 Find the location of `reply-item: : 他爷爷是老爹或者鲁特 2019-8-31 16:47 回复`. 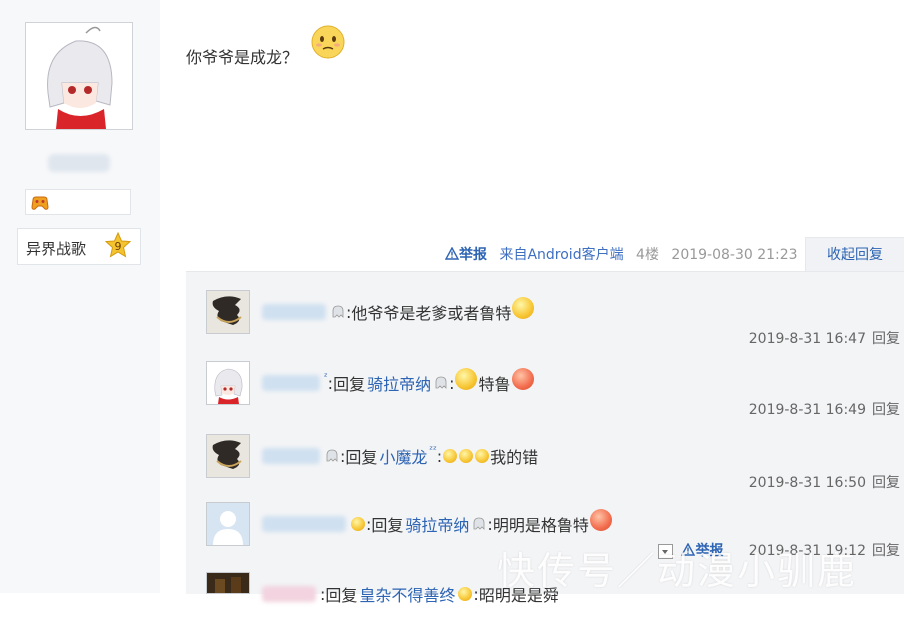

reply-item: : 他爷爷是老爹或者鲁特 2019-8-31 16:47 回复 is located at coordinates (553, 320).